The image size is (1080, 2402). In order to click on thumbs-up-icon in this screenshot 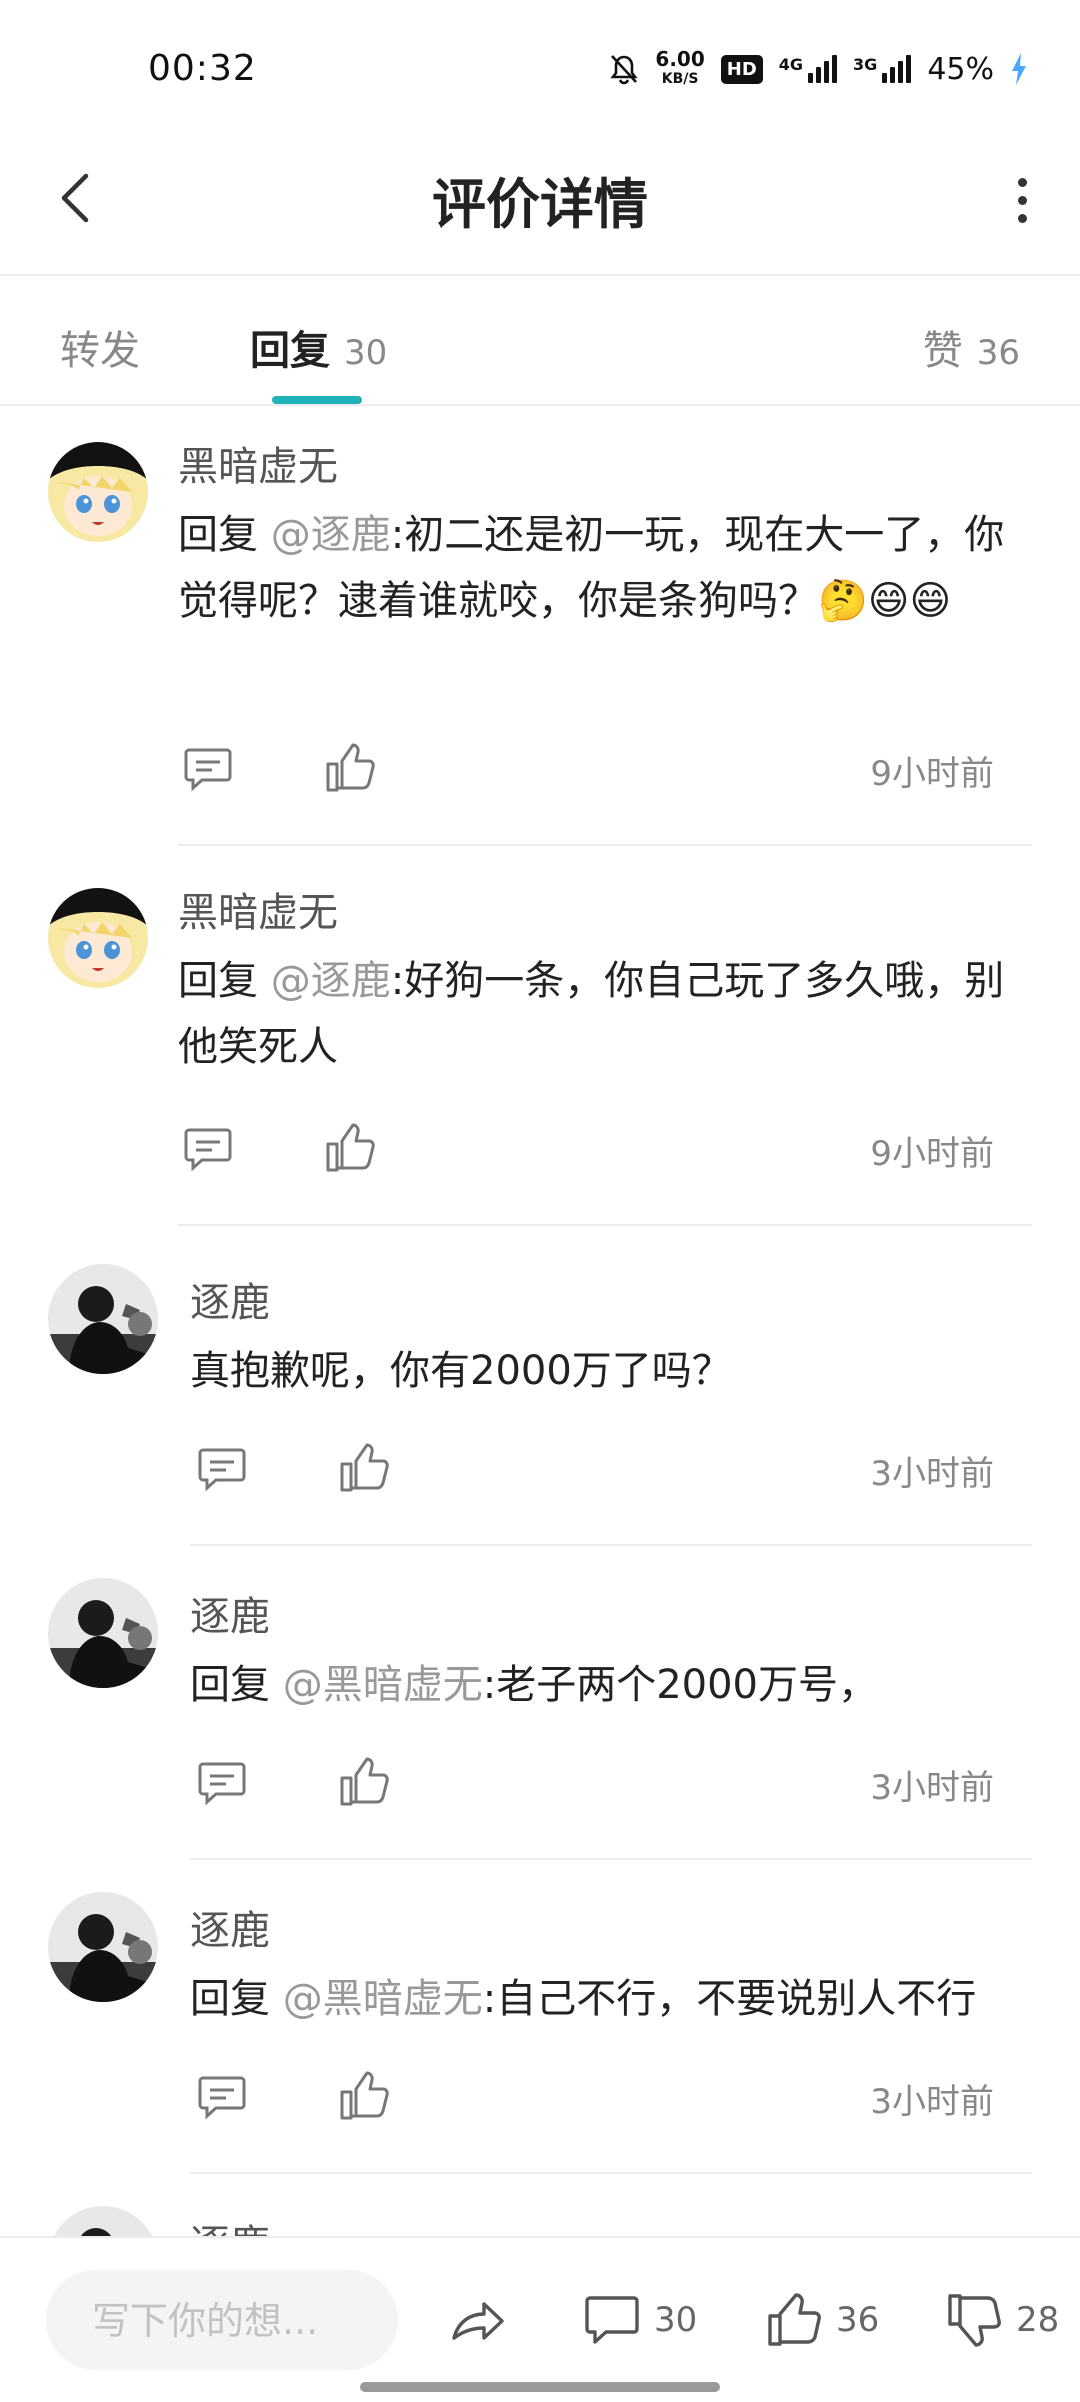, I will do `click(794, 2319)`.